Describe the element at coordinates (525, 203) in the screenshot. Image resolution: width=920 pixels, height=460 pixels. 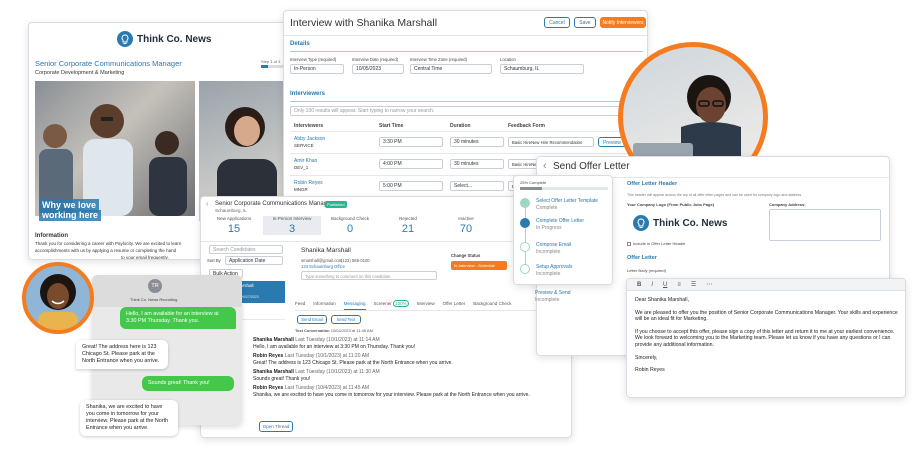
I see `step-complete-icon` at that location.